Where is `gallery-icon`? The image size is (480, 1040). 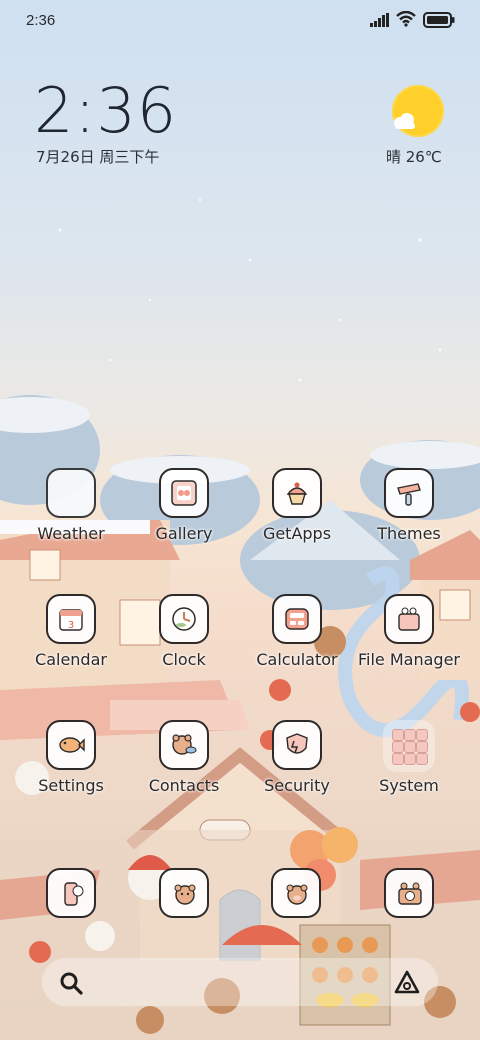
gallery-icon is located at coordinates (184, 493).